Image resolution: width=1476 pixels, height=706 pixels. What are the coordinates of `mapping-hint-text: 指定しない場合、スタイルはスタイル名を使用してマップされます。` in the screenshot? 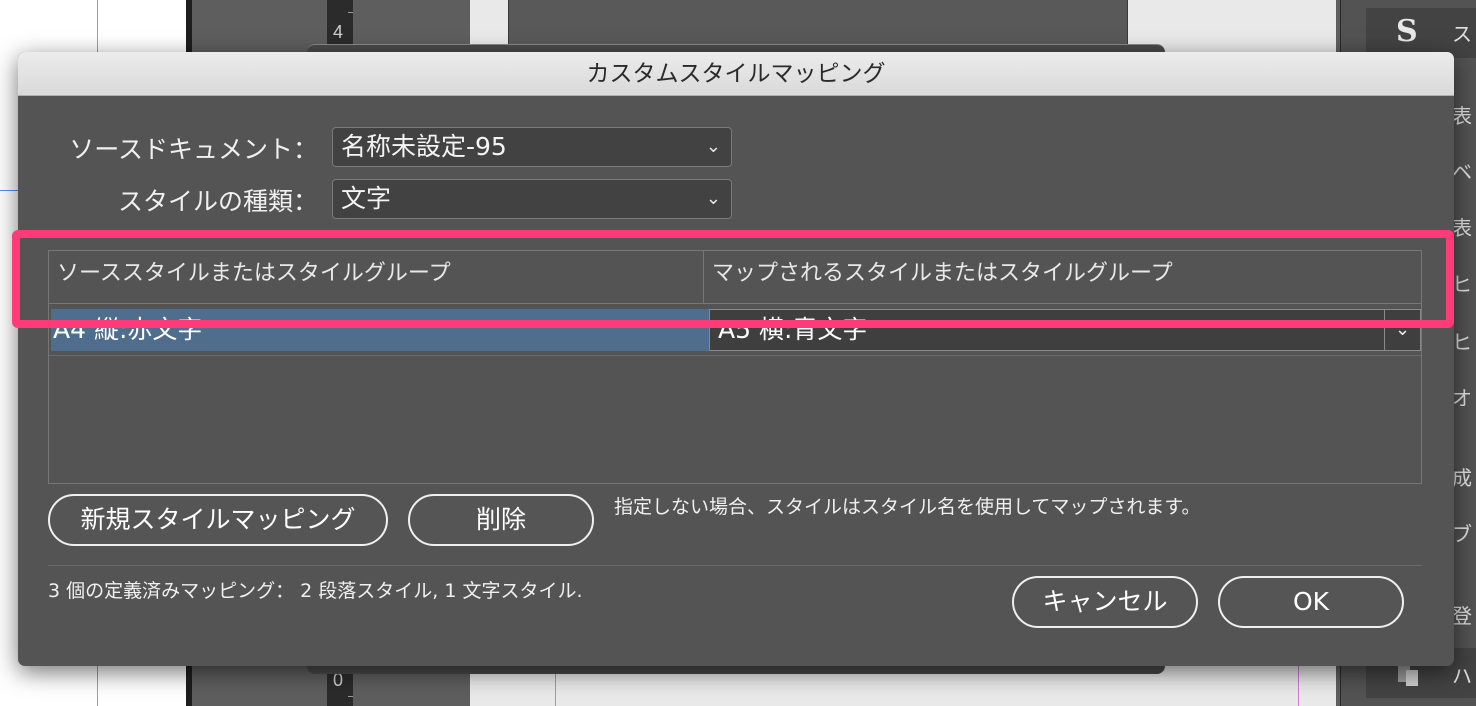 It's located at (907, 507).